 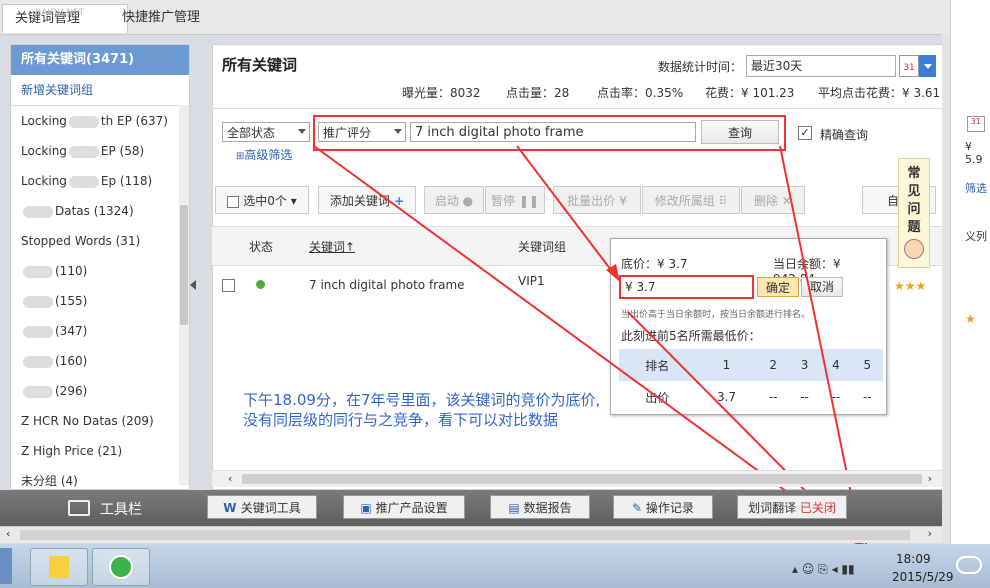 I want to click on window-hscrollbar: ‹ ›, so click(x=471, y=534).